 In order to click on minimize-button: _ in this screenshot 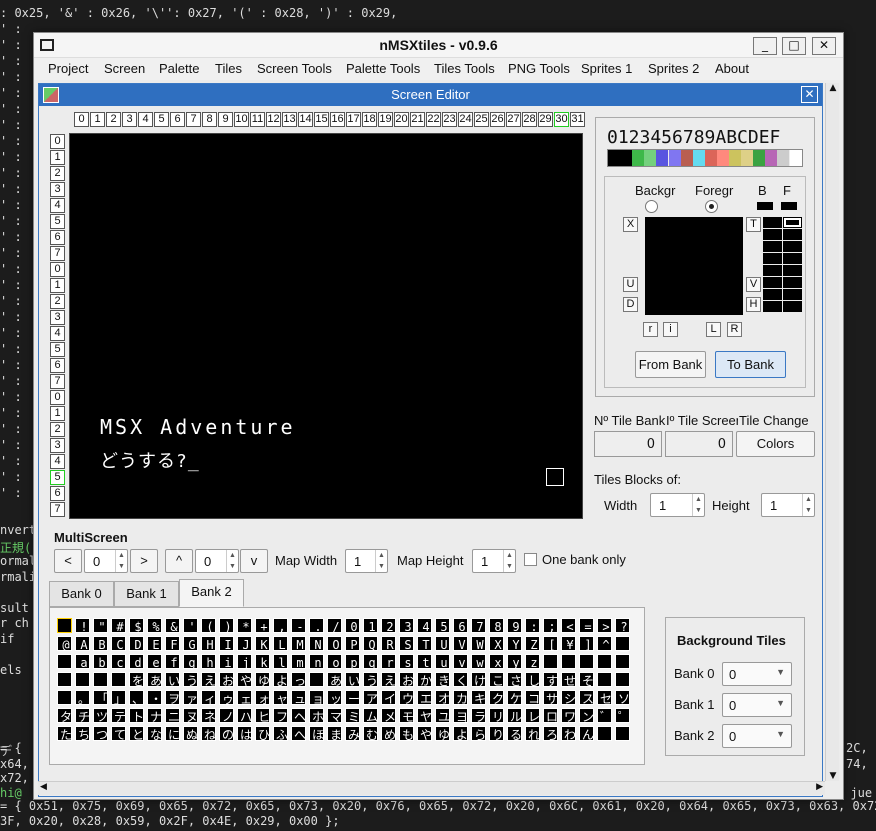, I will do `click(765, 46)`.